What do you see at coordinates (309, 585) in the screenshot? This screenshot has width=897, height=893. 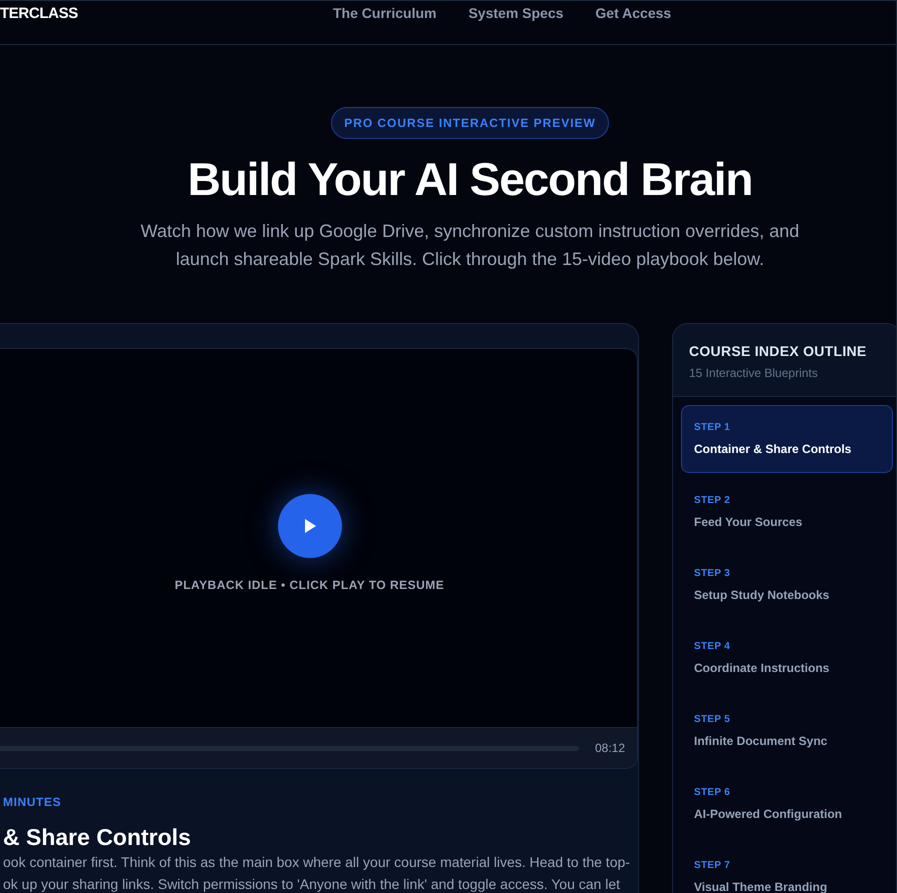 I see `playback-status: PLAYBACK IDLE • CLICK PLAY TO RESUME` at bounding box center [309, 585].